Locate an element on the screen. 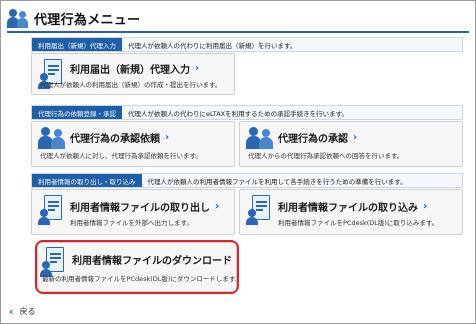 Image resolution: width=476 pixels, height=324 pixels. approval-request-card: 代理行為の承認依頼 › 代理人が依頼人に対し、代理行為承認依頼を行います。 is located at coordinates (133, 144).